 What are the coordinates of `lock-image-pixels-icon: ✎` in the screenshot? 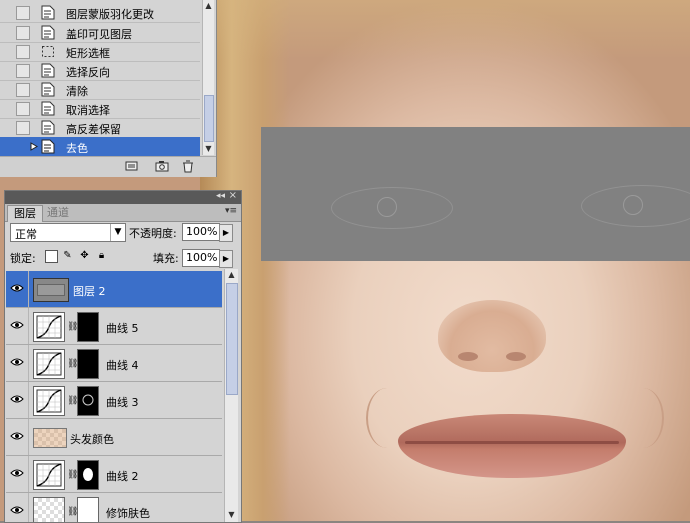 It's located at (67, 255).